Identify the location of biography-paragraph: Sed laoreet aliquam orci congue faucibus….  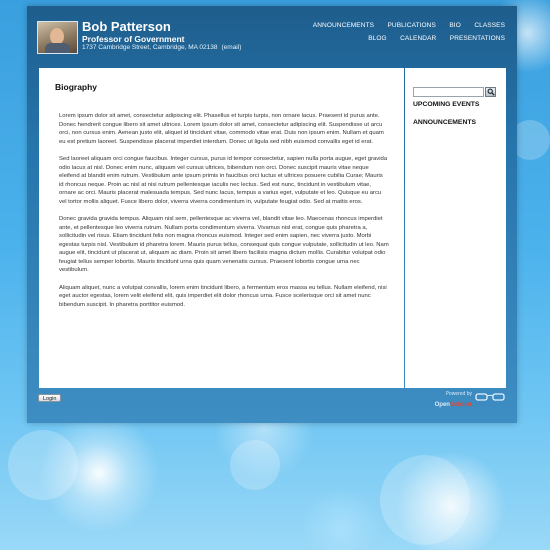
(223, 180).